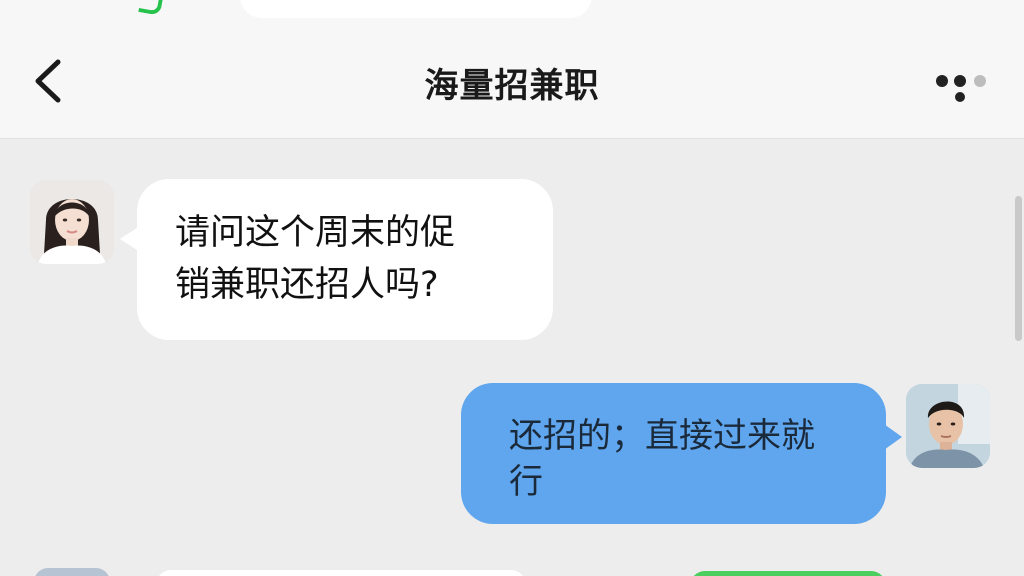 This screenshot has height=576, width=1024. I want to click on female-avatar, so click(72, 222).